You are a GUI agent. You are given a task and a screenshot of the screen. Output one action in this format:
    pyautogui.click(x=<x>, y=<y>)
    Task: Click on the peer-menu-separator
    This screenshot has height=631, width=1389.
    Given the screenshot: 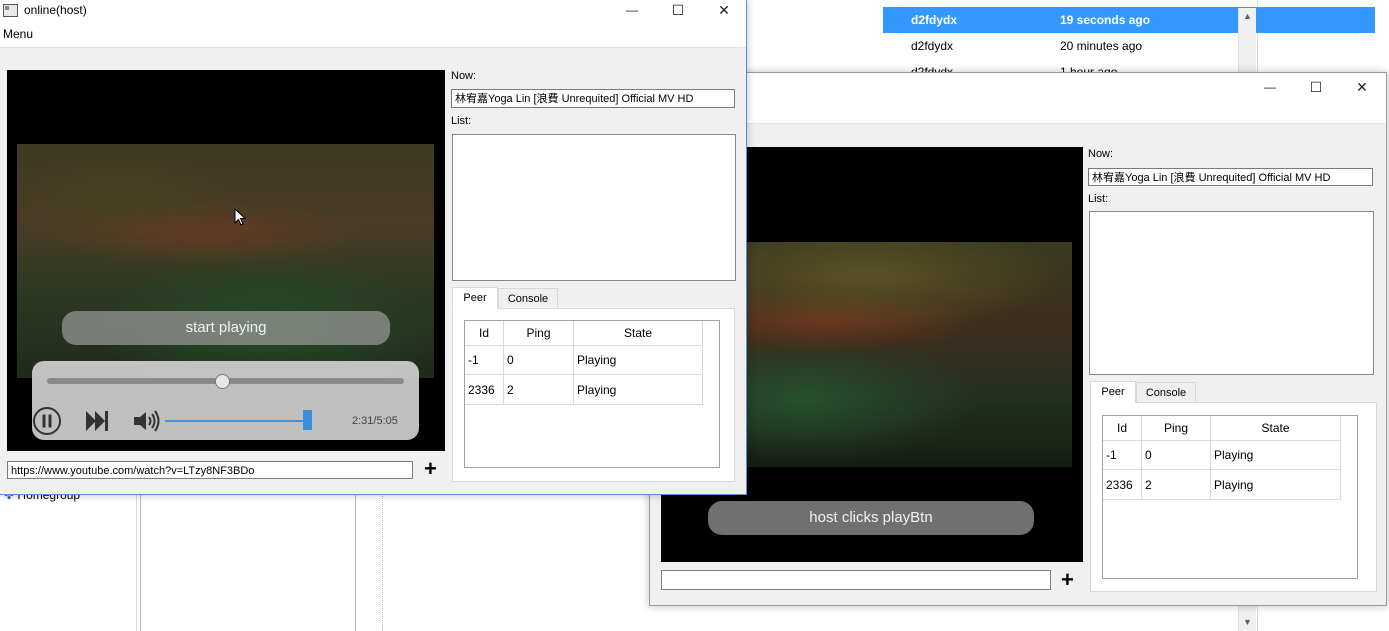 What is the action you would take?
    pyautogui.click(x=1017, y=123)
    